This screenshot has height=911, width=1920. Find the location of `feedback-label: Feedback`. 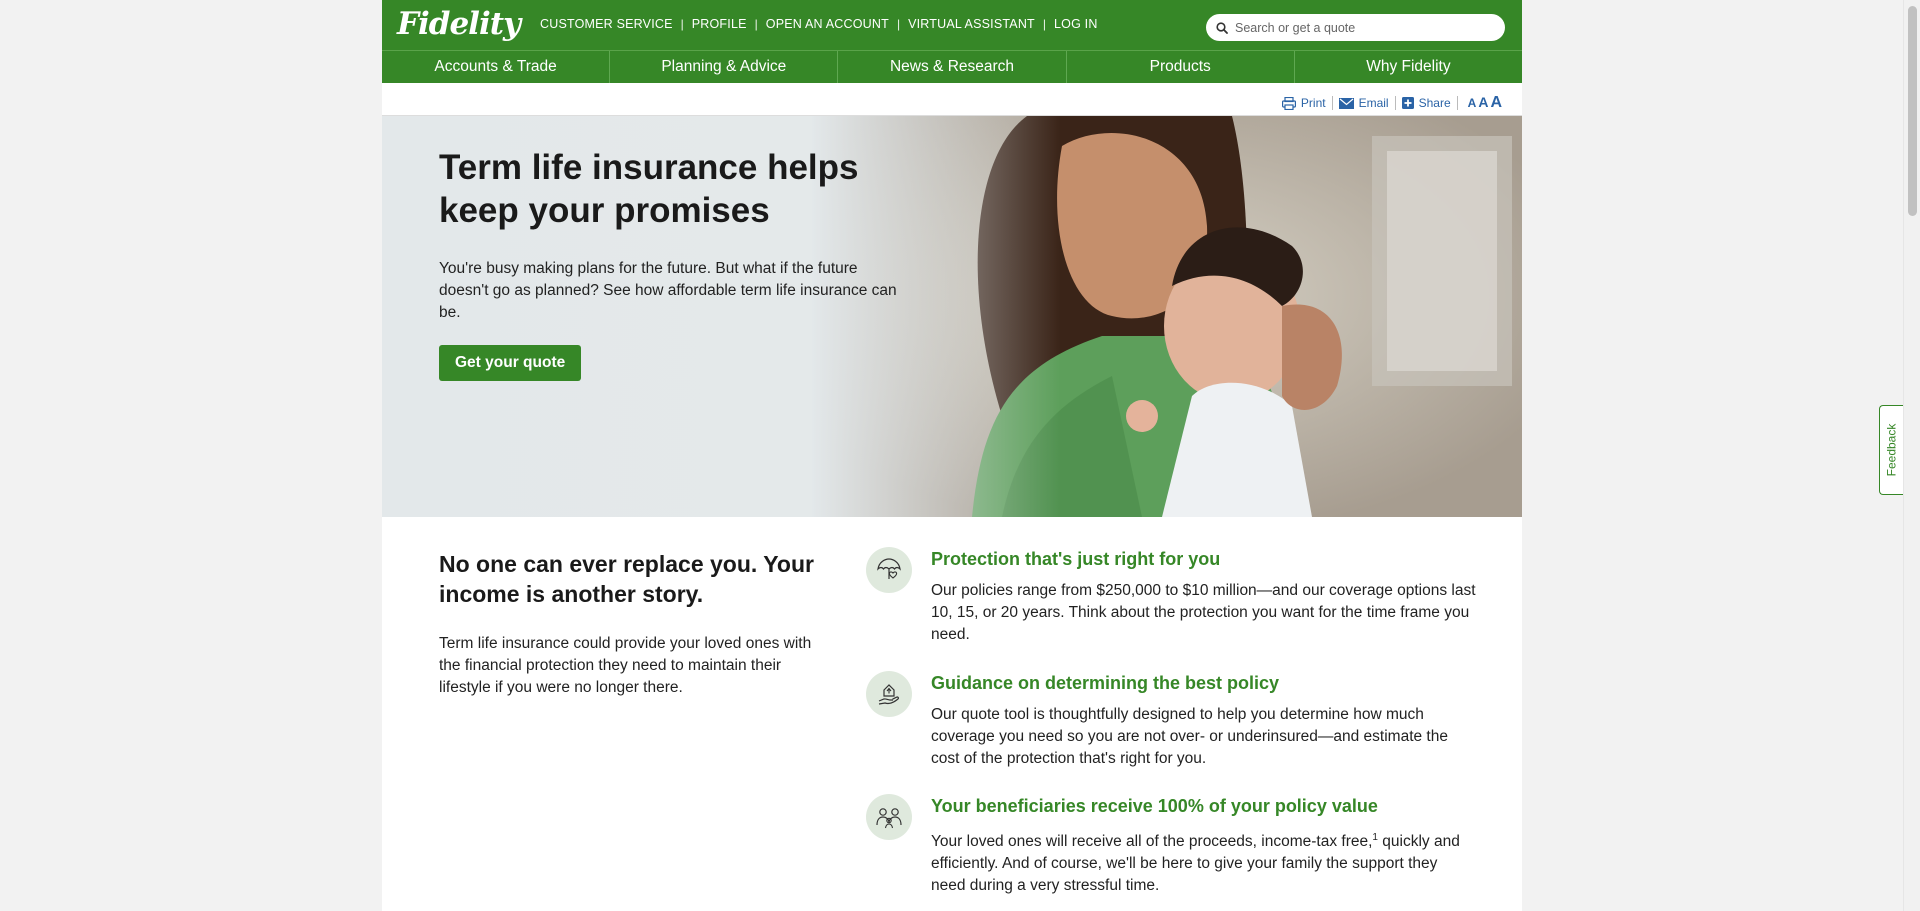

feedback-label: Feedback is located at coordinates (1891, 450).